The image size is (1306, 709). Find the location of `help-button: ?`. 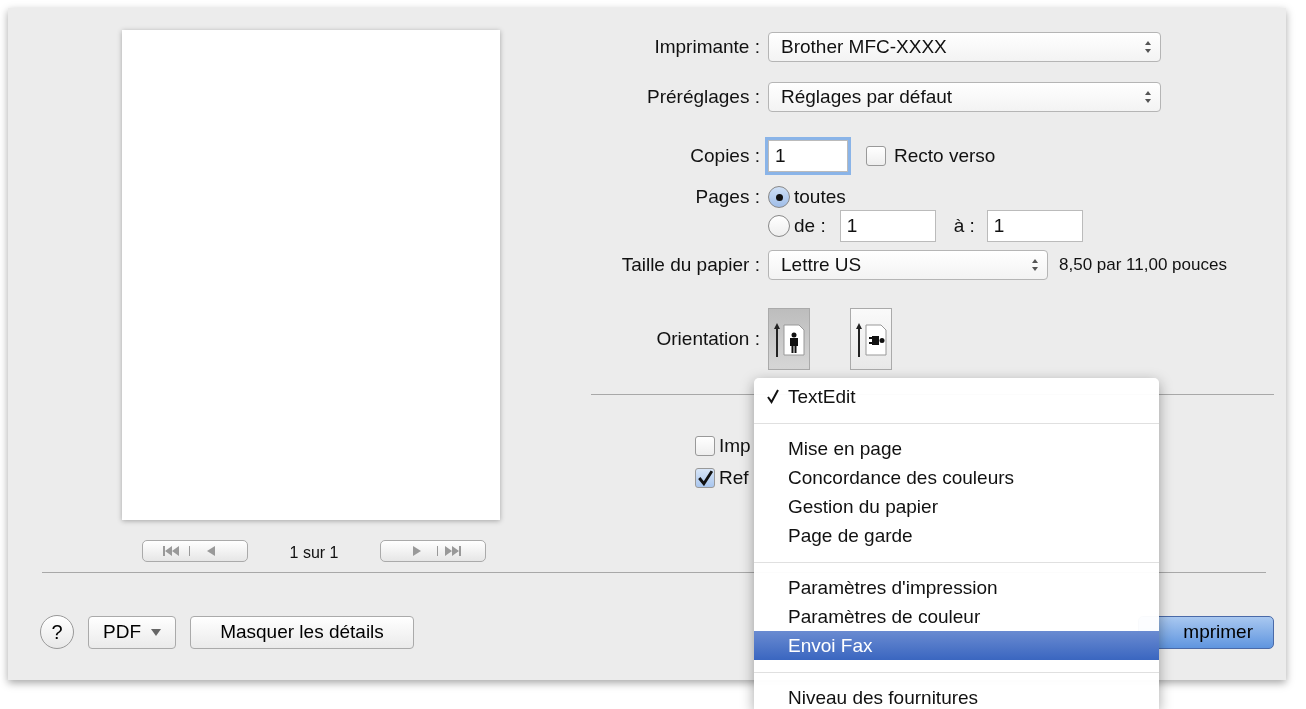

help-button: ? is located at coordinates (57, 632).